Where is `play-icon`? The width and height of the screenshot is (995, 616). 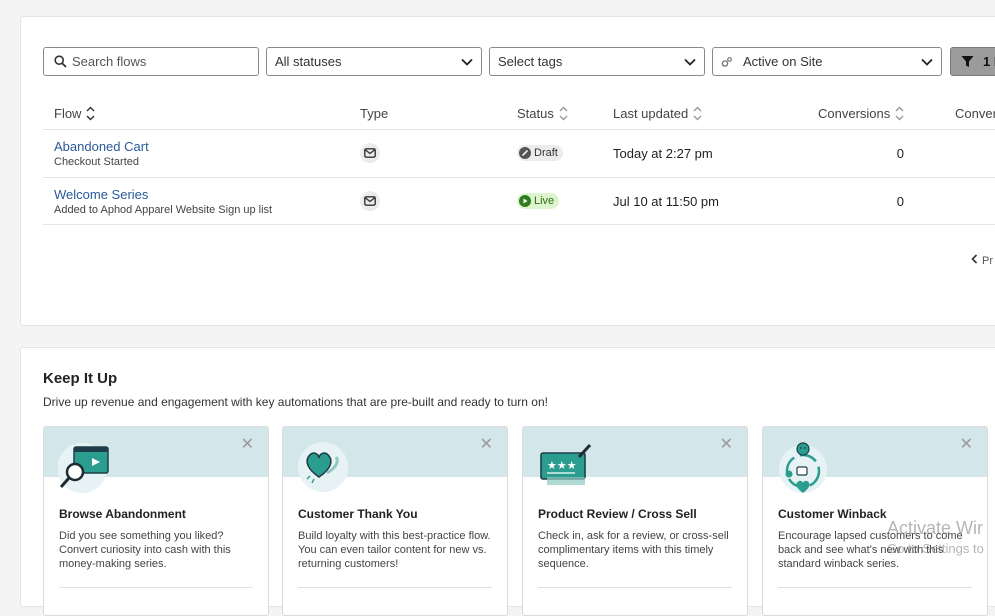 play-icon is located at coordinates (525, 201).